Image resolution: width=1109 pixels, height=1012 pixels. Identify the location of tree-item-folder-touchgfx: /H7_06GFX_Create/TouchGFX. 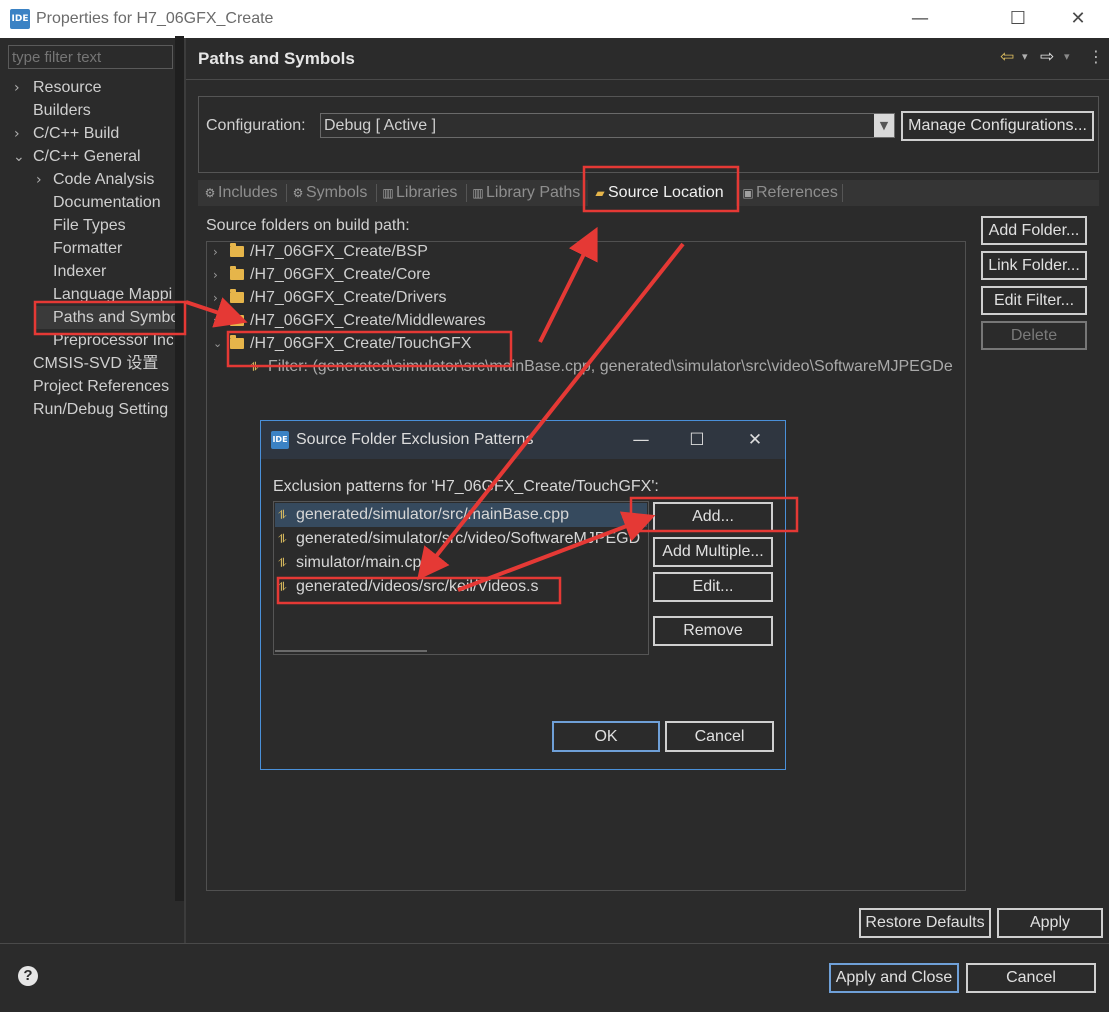
(350, 343).